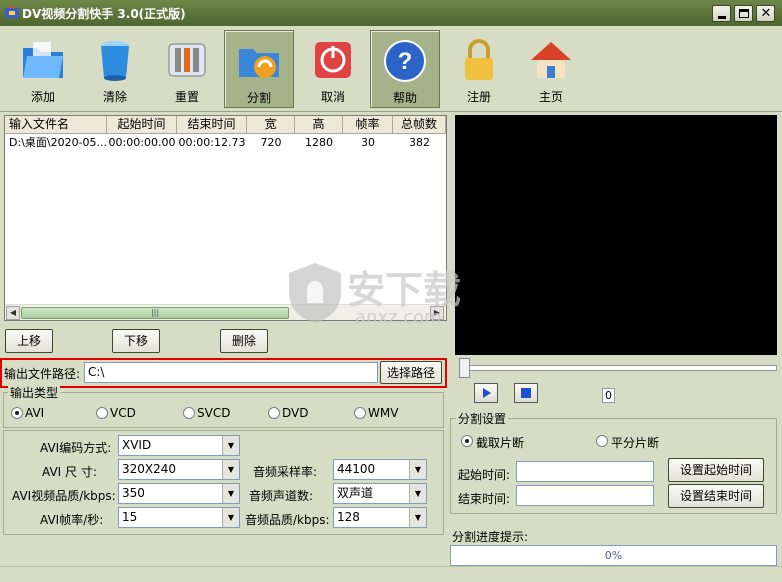 This screenshot has height=582, width=782. I want to click on move-up-button: 上移, so click(29, 341).